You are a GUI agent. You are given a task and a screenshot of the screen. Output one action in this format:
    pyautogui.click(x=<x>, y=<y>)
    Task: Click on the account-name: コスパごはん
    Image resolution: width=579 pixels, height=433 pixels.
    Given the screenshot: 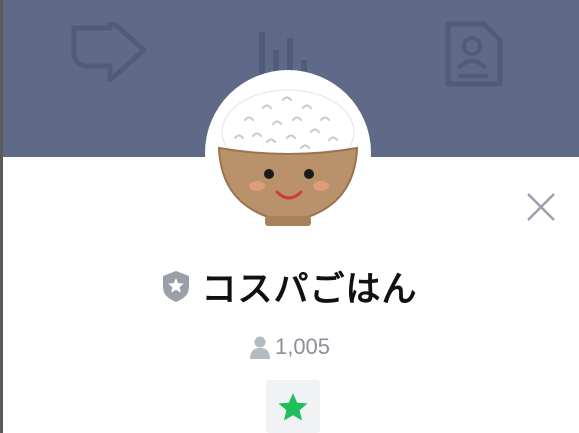 What is the action you would take?
    pyautogui.click(x=309, y=289)
    